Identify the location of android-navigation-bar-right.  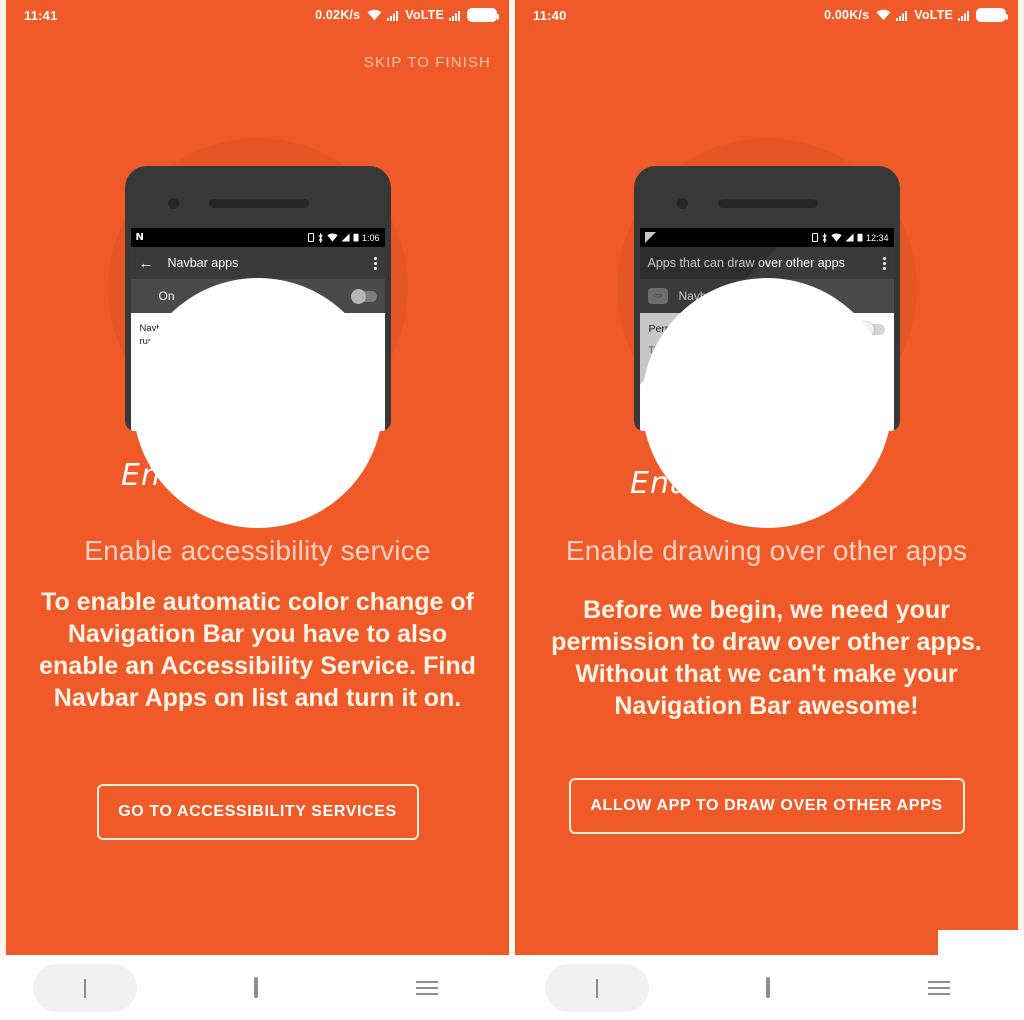
(768, 987).